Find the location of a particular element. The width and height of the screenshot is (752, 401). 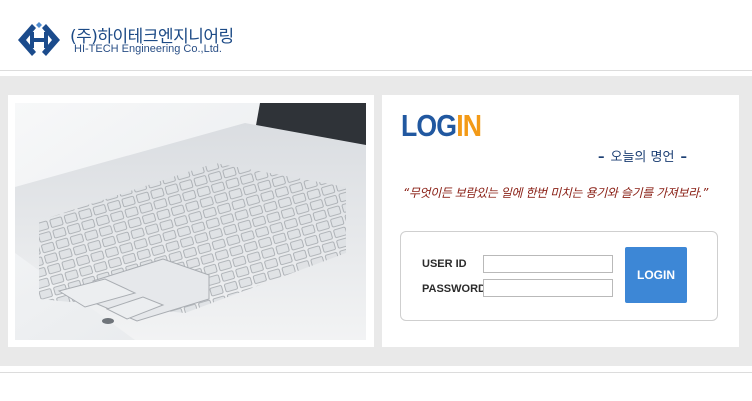

quote-text: “무엇이든 보람있는 일에 한번 미치는 용기와 슬기를 가져보라.” is located at coordinates (555, 193).